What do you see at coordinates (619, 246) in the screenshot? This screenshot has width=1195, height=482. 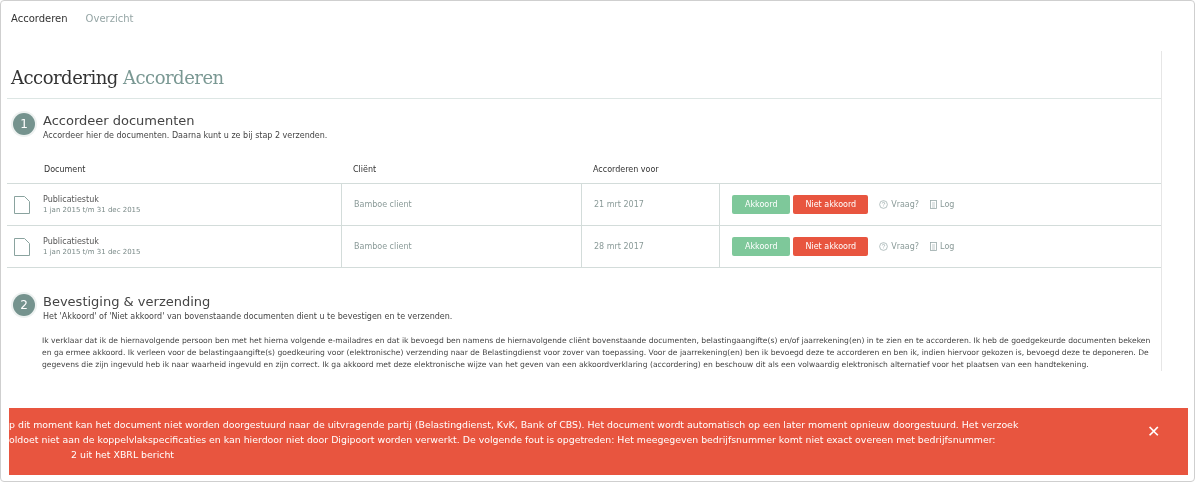 I see `due-date: 28 mrt 2017` at bounding box center [619, 246].